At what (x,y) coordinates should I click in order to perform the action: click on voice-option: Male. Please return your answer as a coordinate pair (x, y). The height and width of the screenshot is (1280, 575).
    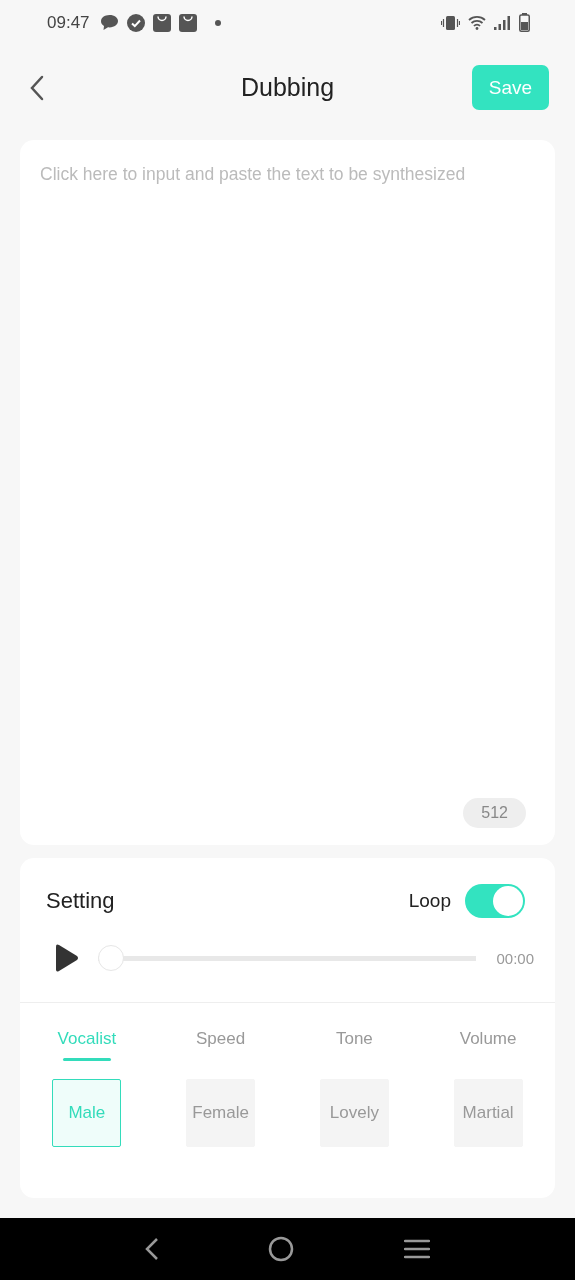
    Looking at the image, I should click on (87, 1113).